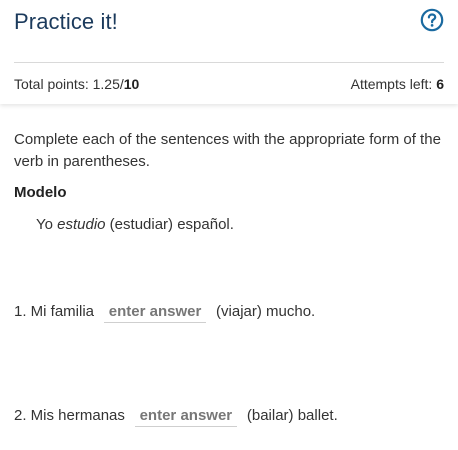  What do you see at coordinates (393, 84) in the screenshot?
I see `attempts-label: Attempts left:` at bounding box center [393, 84].